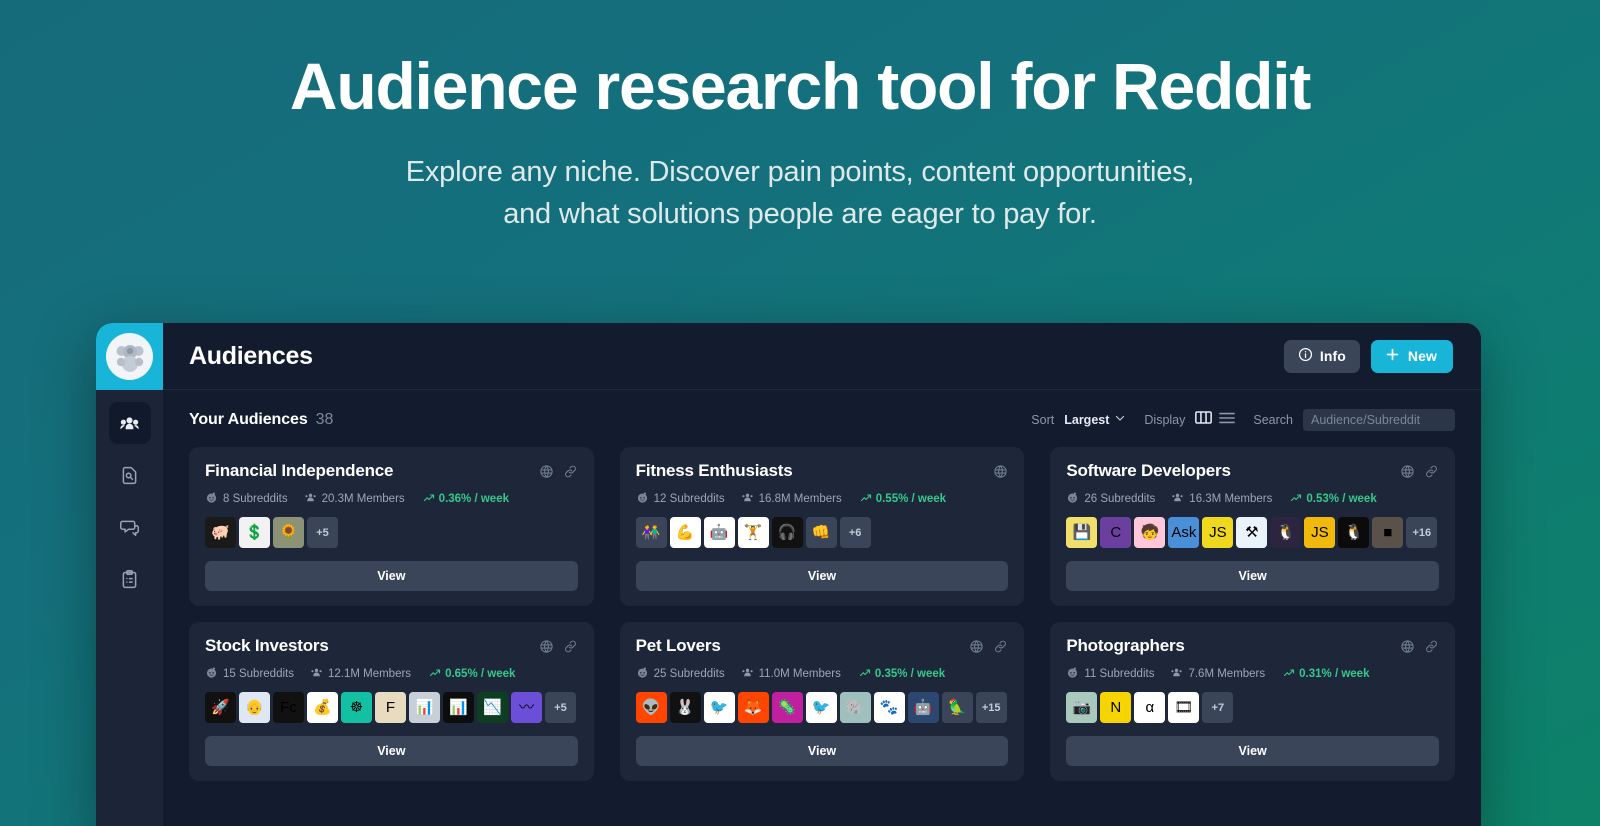 This screenshot has height=826, width=1600. I want to click on subreddit-thumbnail: 🎧, so click(787, 532).